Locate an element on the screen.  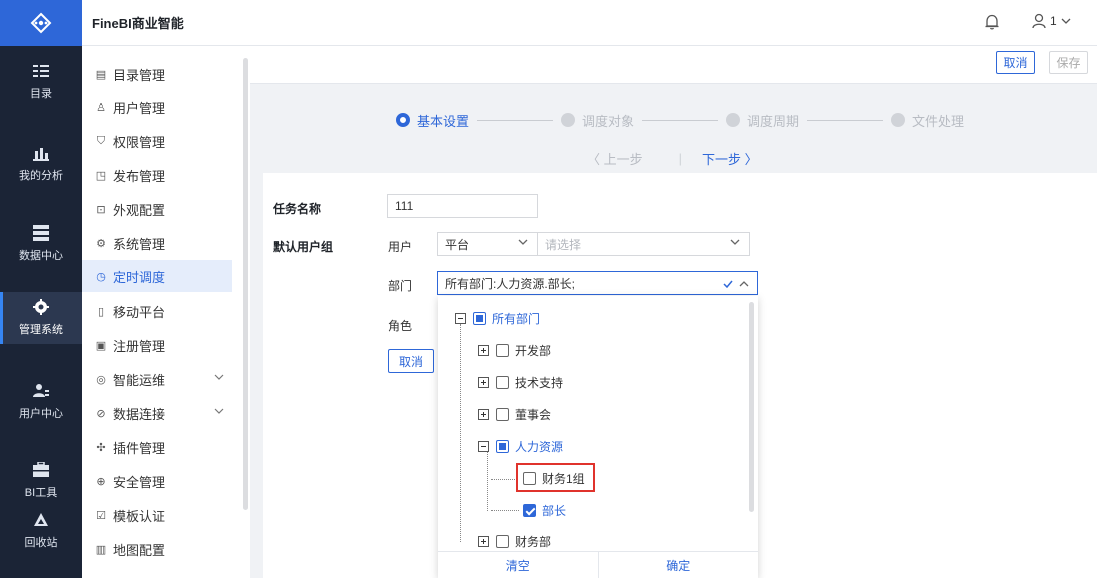
tree-node-child: 部长 is located at coordinates (544, 510).